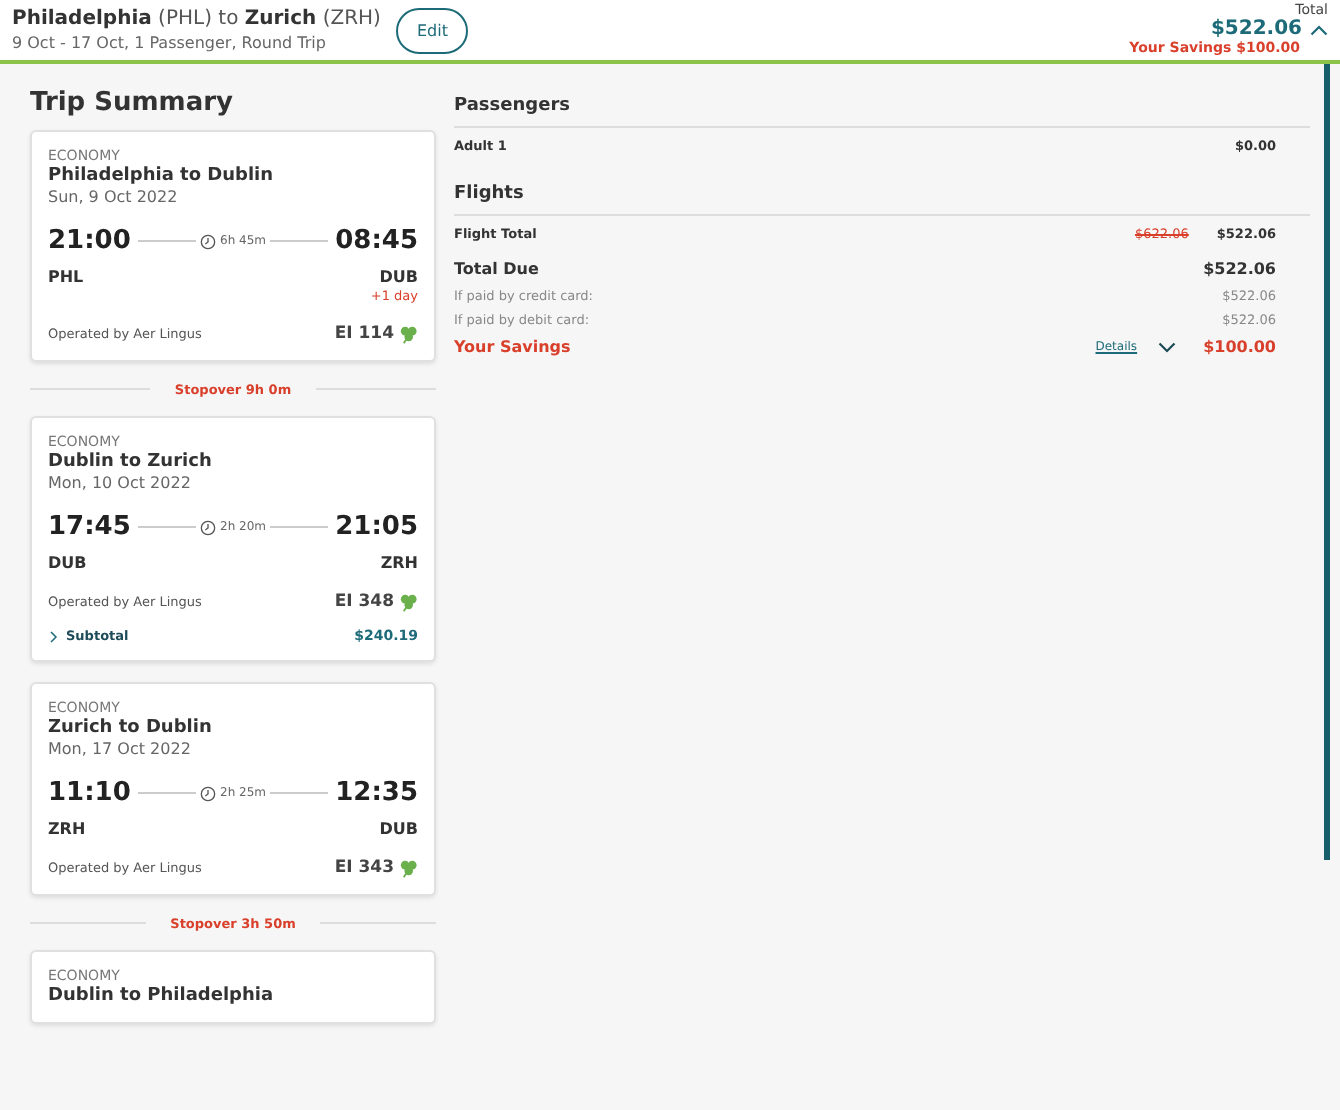 The width and height of the screenshot is (1340, 1110). I want to click on arrival-time: 21:05, so click(376, 527).